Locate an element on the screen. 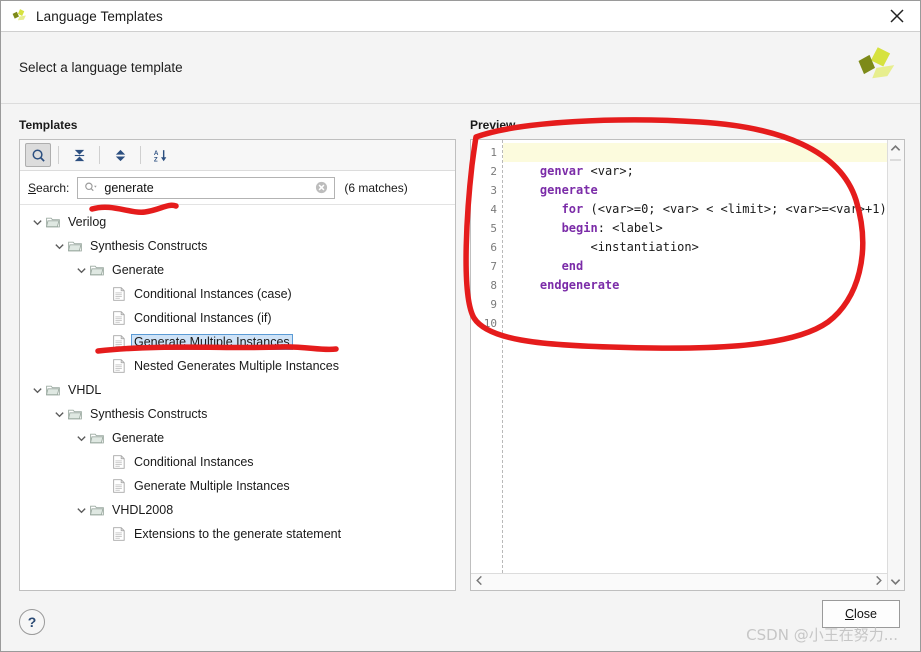  expand-all-button is located at coordinates (120, 155).